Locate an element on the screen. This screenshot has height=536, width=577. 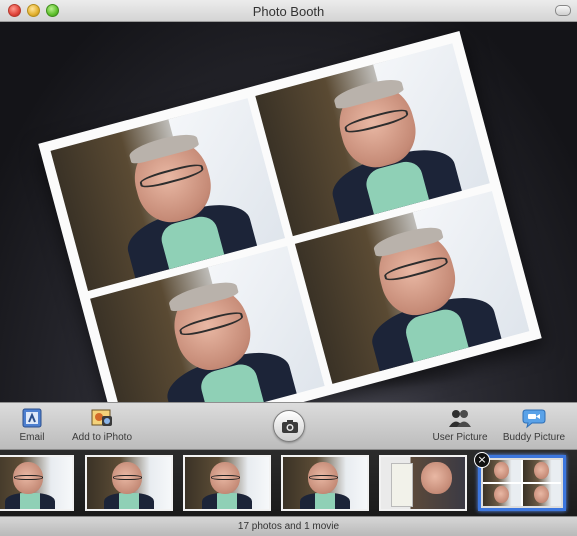
camera-icon is located at coordinates (290, 426).